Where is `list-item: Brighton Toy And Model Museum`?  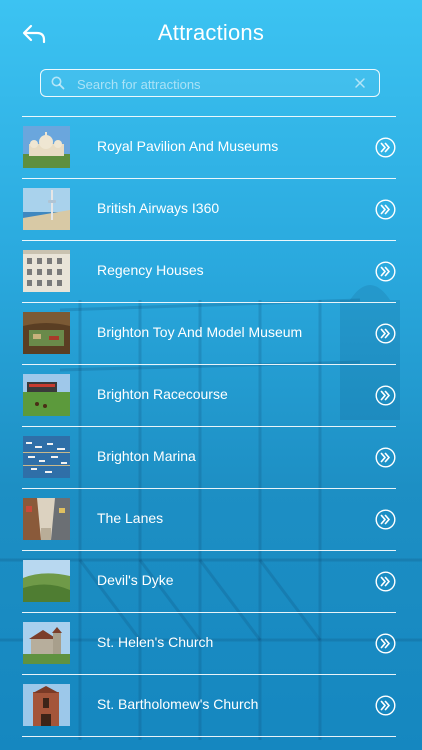 list-item: Brighton Toy And Model Museum is located at coordinates (209, 333).